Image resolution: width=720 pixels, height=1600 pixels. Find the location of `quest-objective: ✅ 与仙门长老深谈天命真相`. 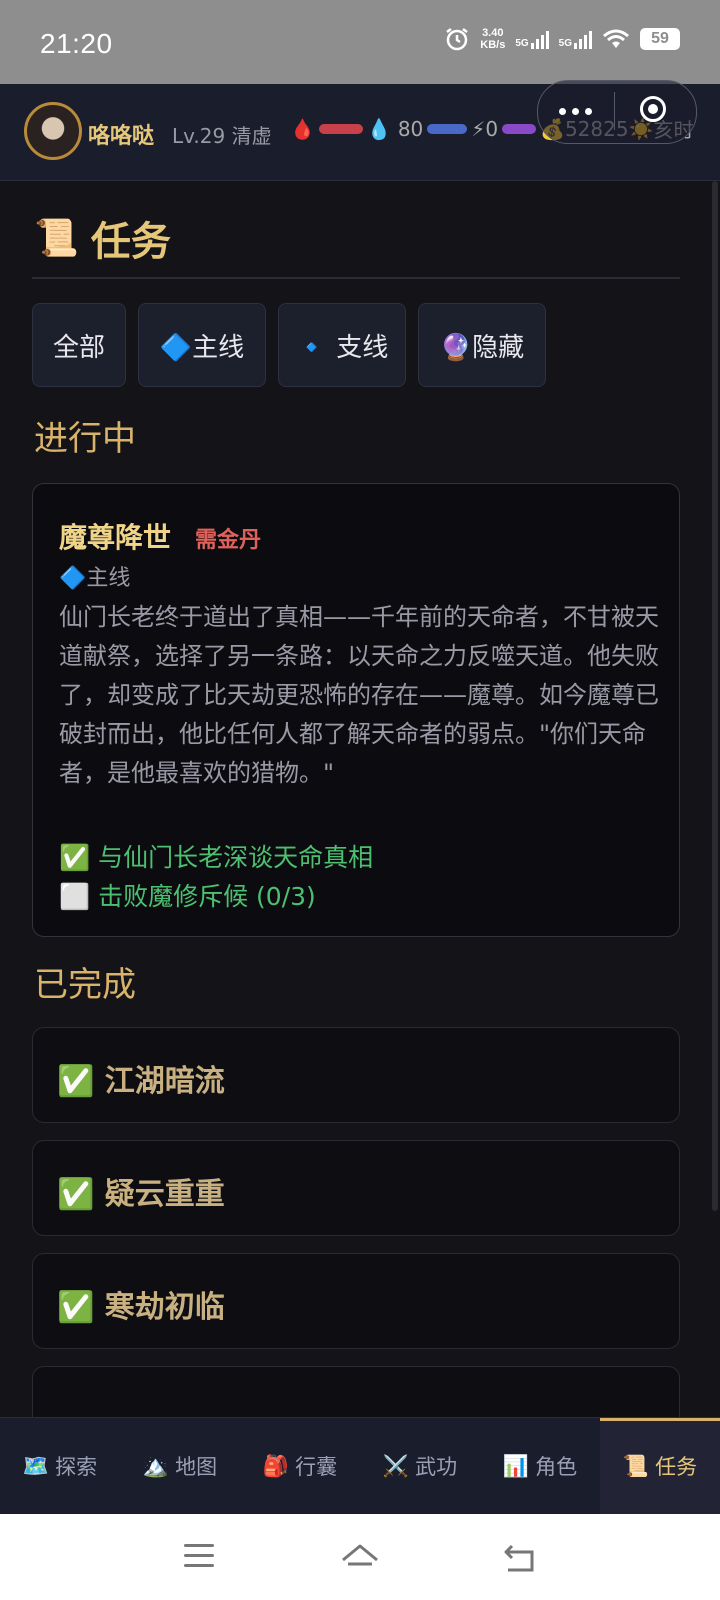

quest-objective: ✅ 与仙门长老深谈天命真相 is located at coordinates (216, 857).